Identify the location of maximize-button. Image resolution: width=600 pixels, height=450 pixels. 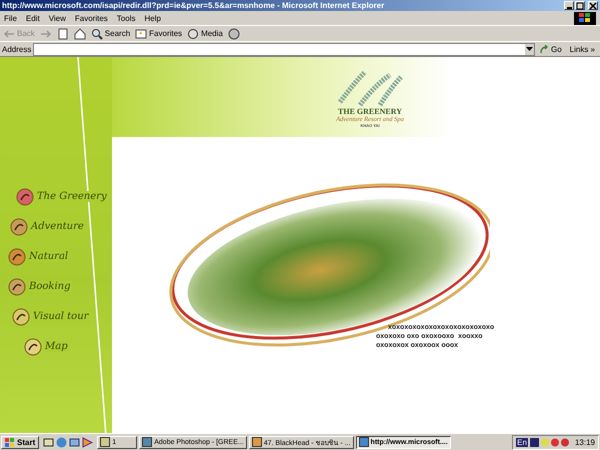
(580, 5).